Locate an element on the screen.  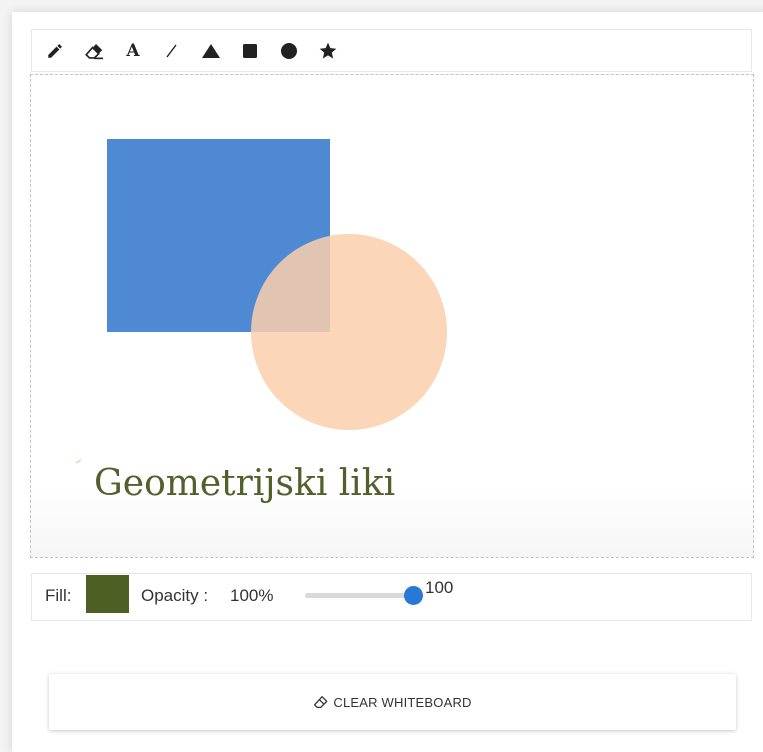
opacity-label: Opacity : is located at coordinates (175, 595).